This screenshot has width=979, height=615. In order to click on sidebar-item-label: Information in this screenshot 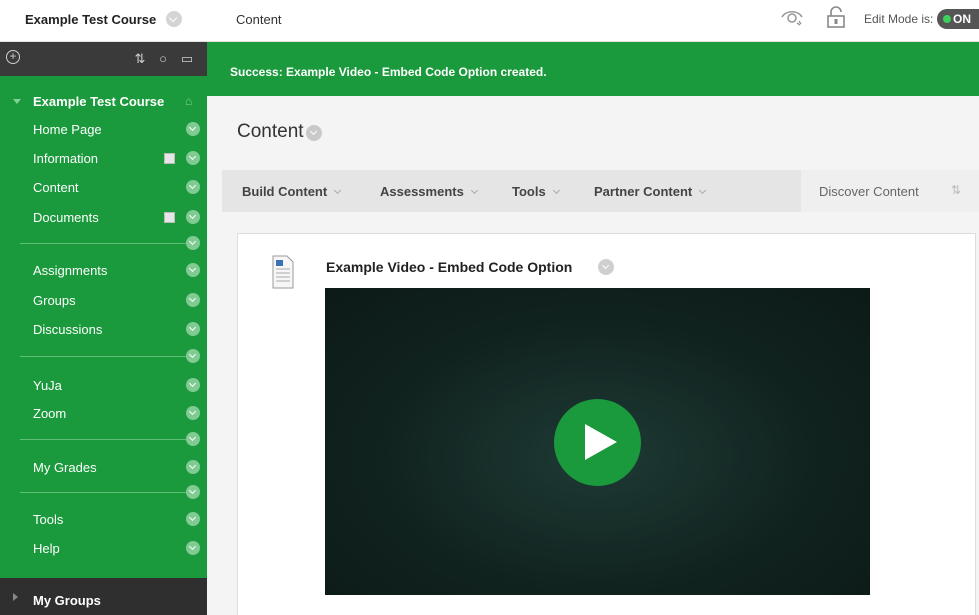, I will do `click(66, 158)`.